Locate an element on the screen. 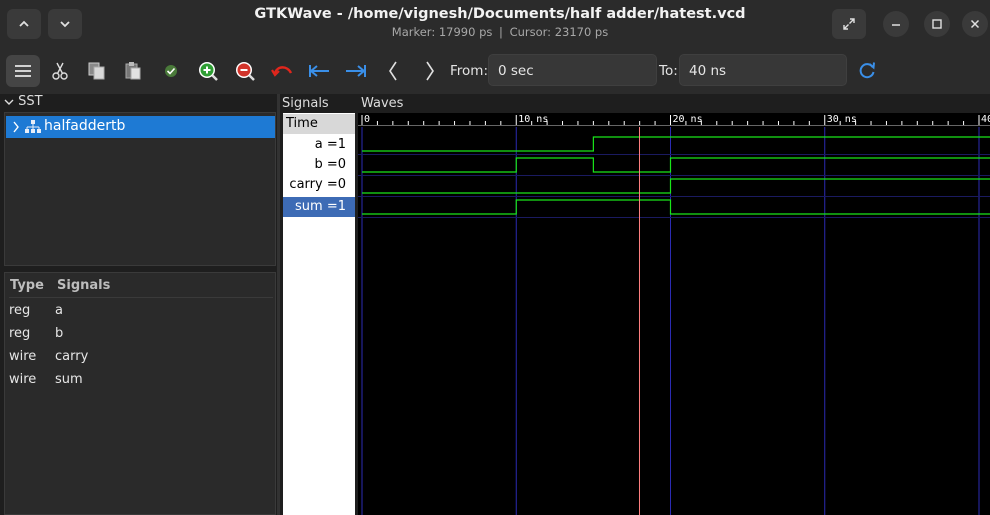 The width and height of the screenshot is (990, 515). signals-pane-title: Signals is located at coordinates (305, 103).